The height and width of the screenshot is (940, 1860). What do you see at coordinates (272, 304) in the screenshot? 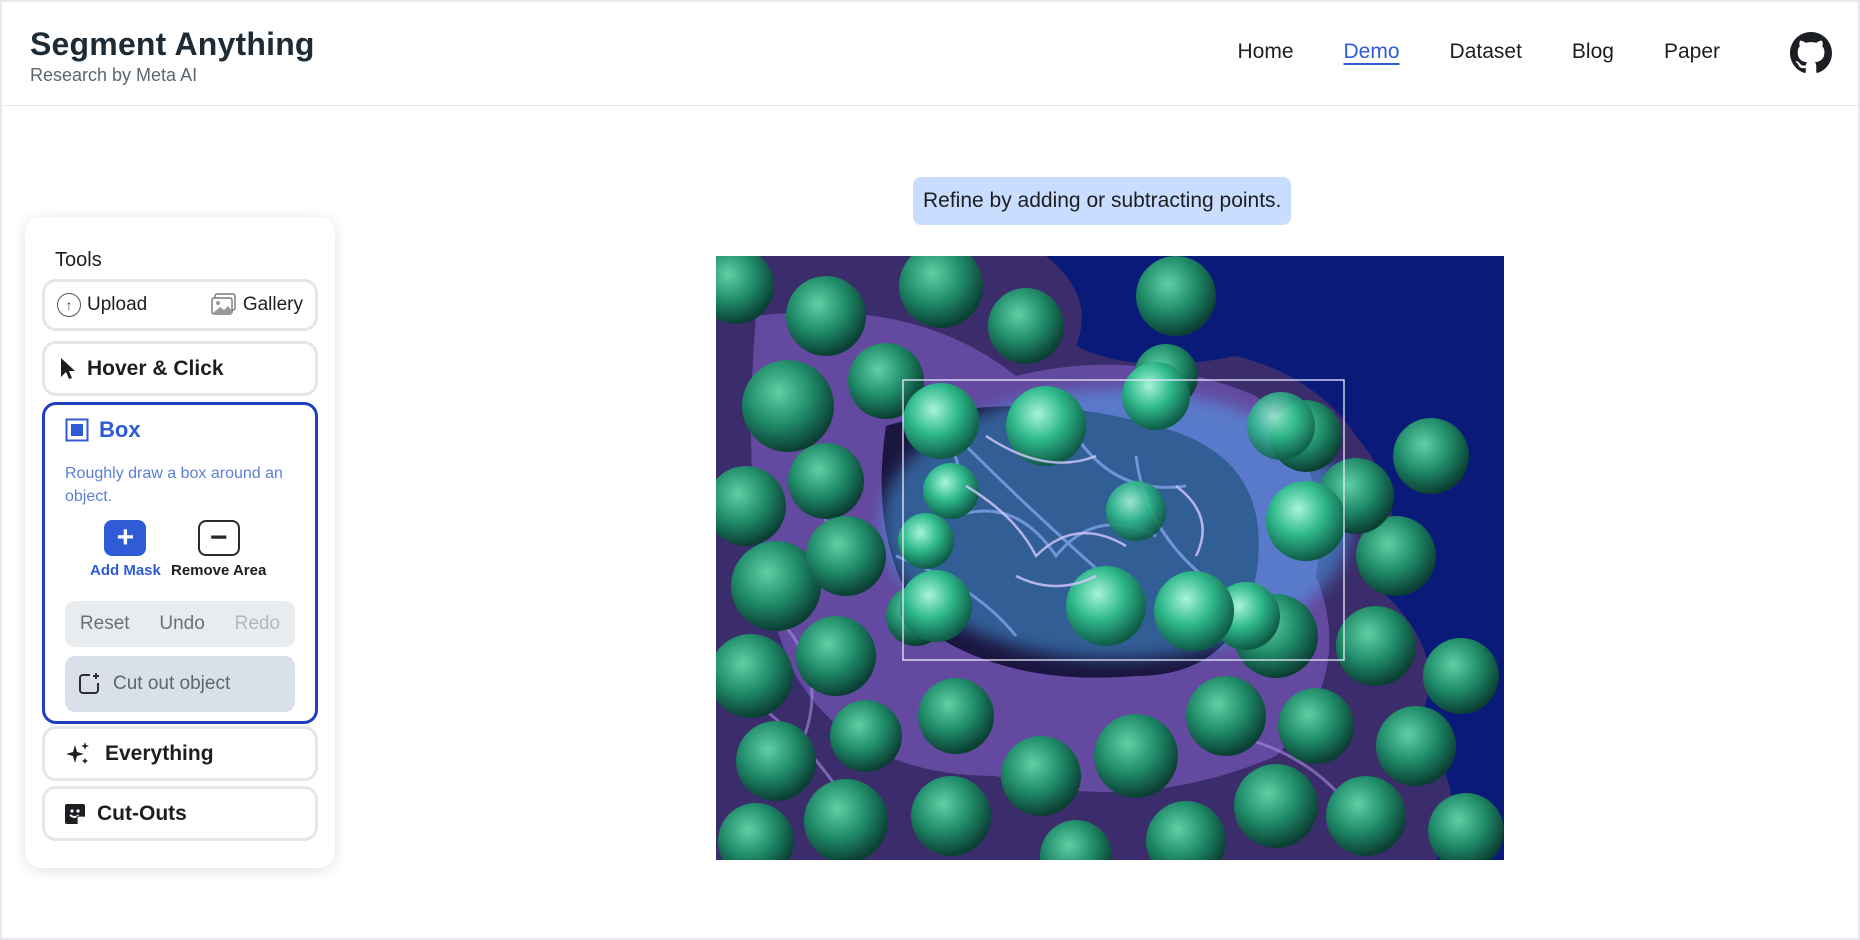
I see `gallery-label: Gallery` at bounding box center [272, 304].